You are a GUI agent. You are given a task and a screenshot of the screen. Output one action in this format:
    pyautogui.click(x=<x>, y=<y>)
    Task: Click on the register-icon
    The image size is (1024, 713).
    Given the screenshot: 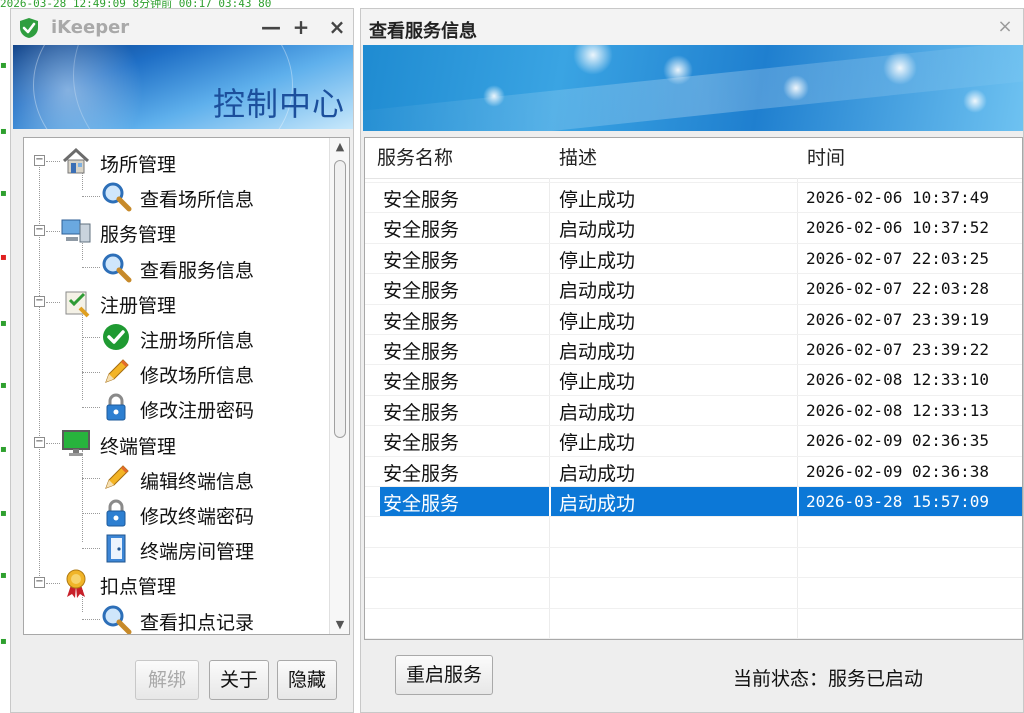 What is the action you would take?
    pyautogui.click(x=76, y=302)
    